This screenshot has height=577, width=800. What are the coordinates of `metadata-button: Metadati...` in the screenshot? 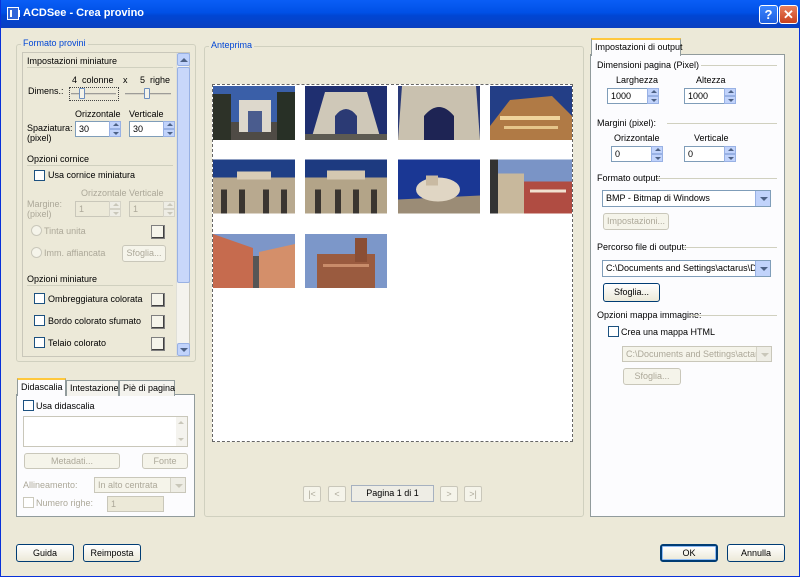 It's located at (72, 461).